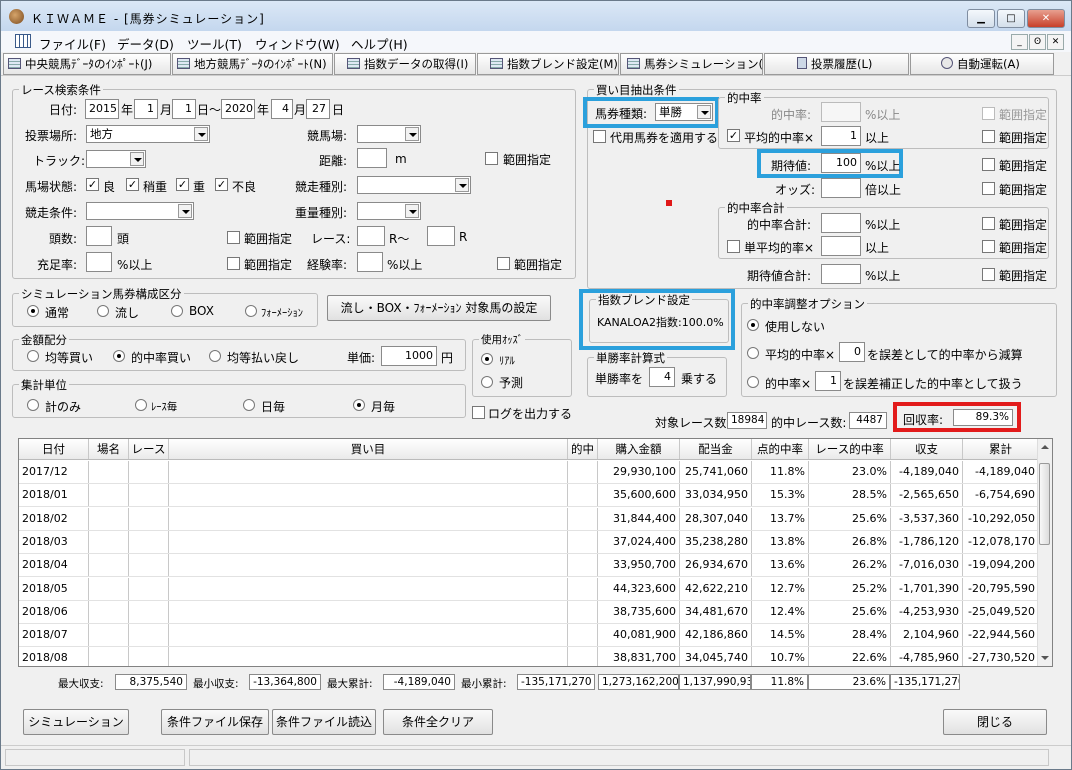  What do you see at coordinates (503, 263) in the screenshot?
I see `experience-range-checkbox` at bounding box center [503, 263].